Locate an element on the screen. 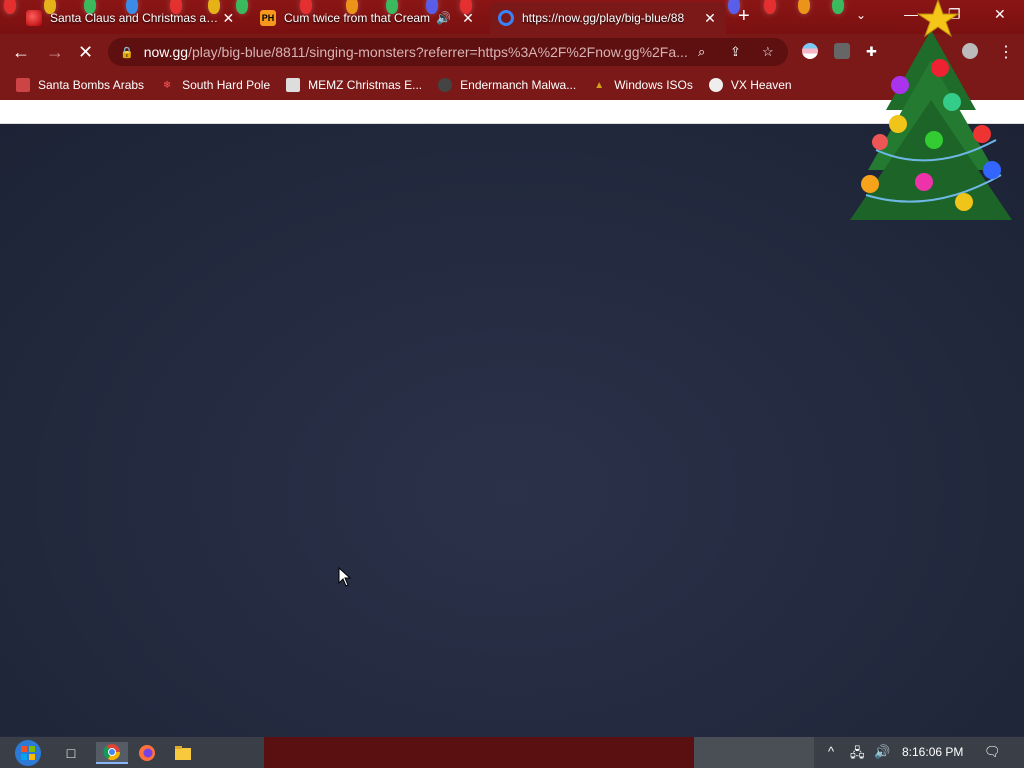 Image resolution: width=1024 pixels, height=768 pixels. tab-santa-claus: Santa Claus and Christmas at the ✕ is located at coordinates (131, 18).